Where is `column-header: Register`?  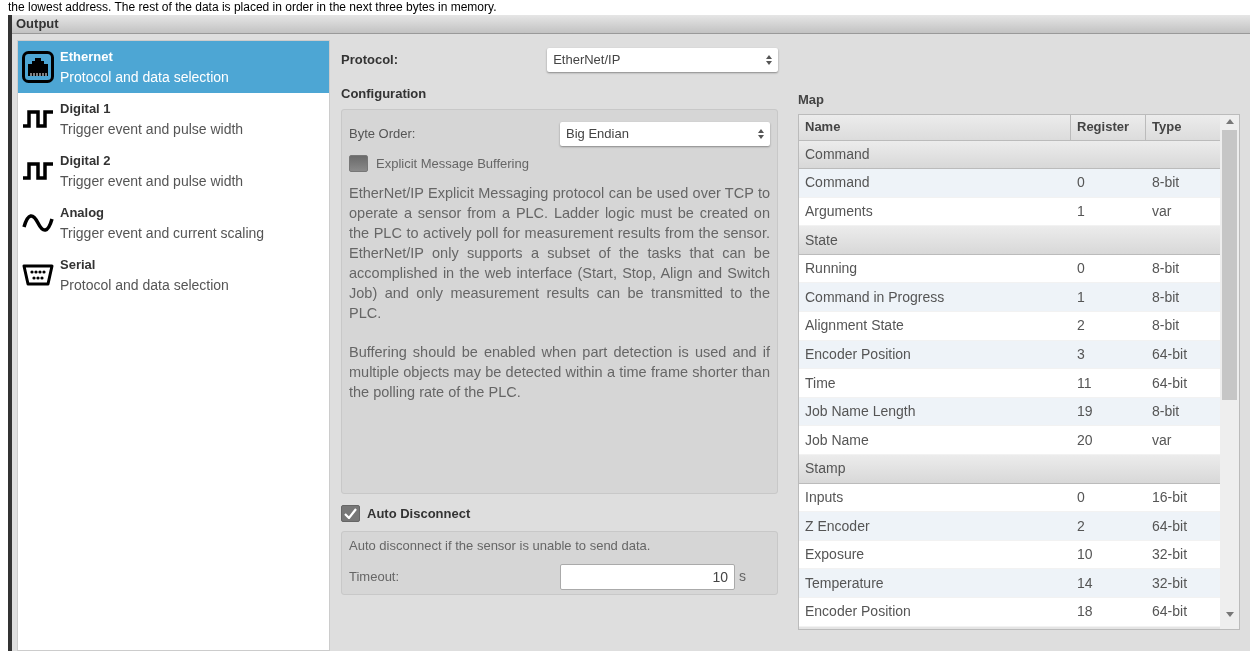
column-header: Register is located at coordinates (1108, 127).